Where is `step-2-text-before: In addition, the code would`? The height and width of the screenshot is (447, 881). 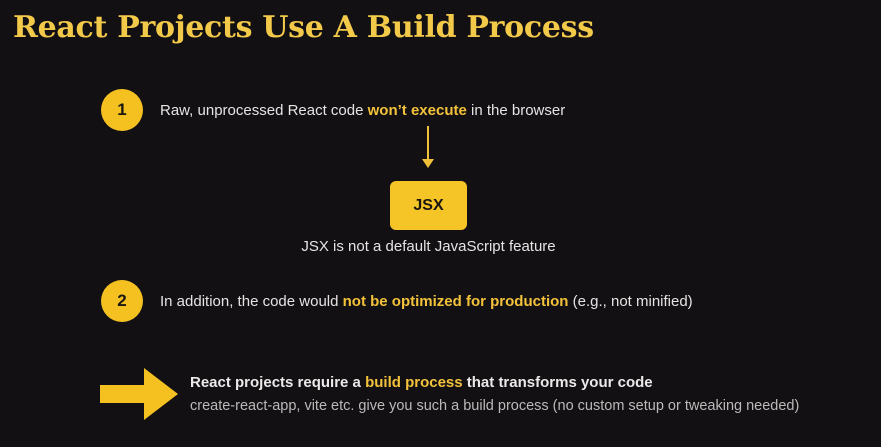 step-2-text-before: In addition, the code would is located at coordinates (251, 301).